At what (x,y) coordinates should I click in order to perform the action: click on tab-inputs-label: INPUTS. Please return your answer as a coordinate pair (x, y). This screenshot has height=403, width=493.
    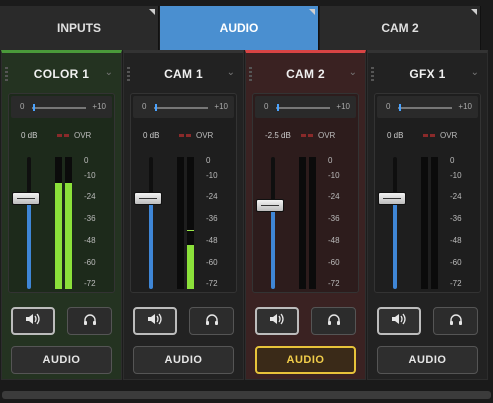
    Looking at the image, I should click on (78, 28).